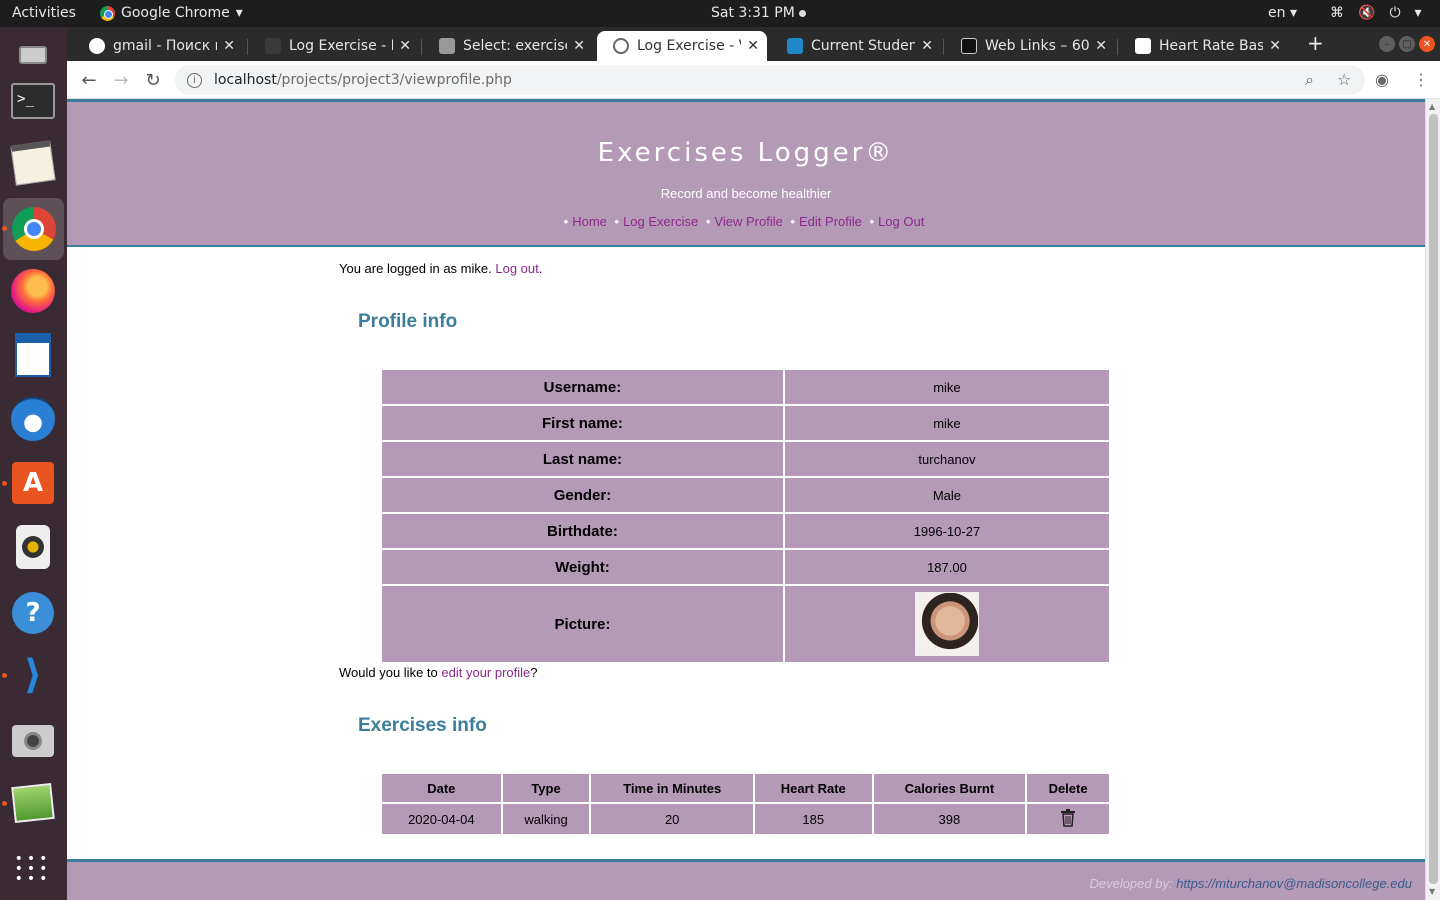 This screenshot has width=1440, height=900. I want to click on volume-mute-icon: 🔇, so click(1367, 13).